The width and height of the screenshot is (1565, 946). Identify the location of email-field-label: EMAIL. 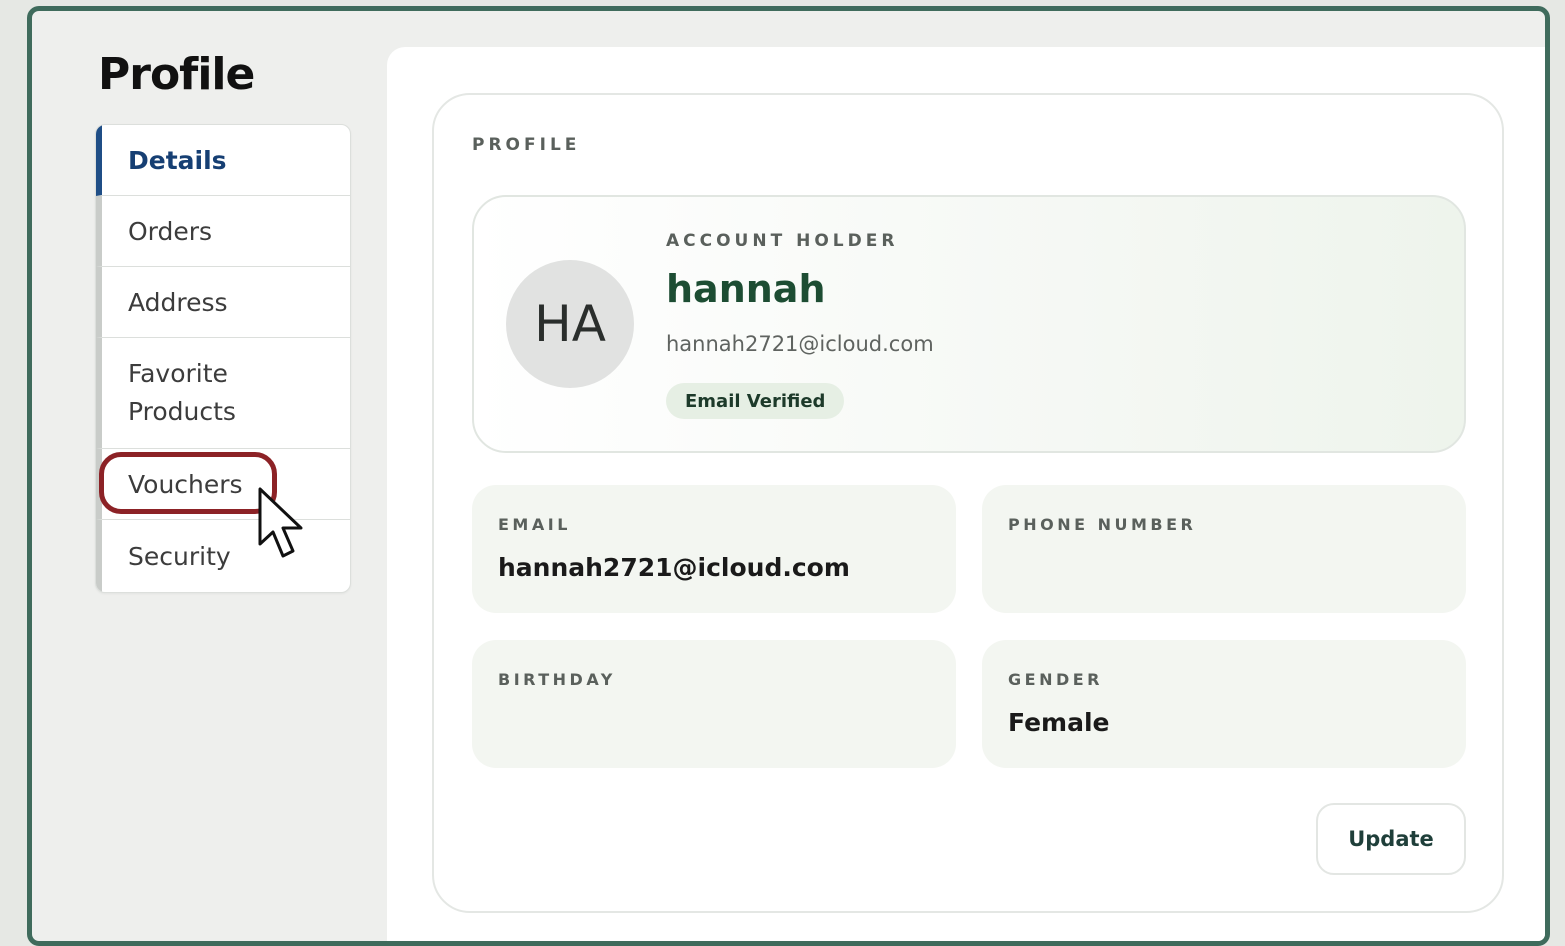
(534, 524).